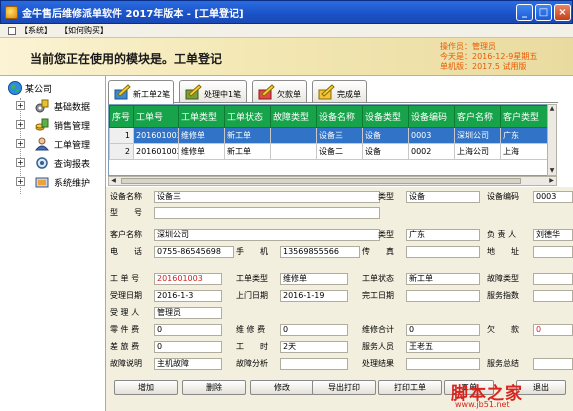  What do you see at coordinates (543, 12) in the screenshot?
I see `maximize-button: □` at bounding box center [543, 12].